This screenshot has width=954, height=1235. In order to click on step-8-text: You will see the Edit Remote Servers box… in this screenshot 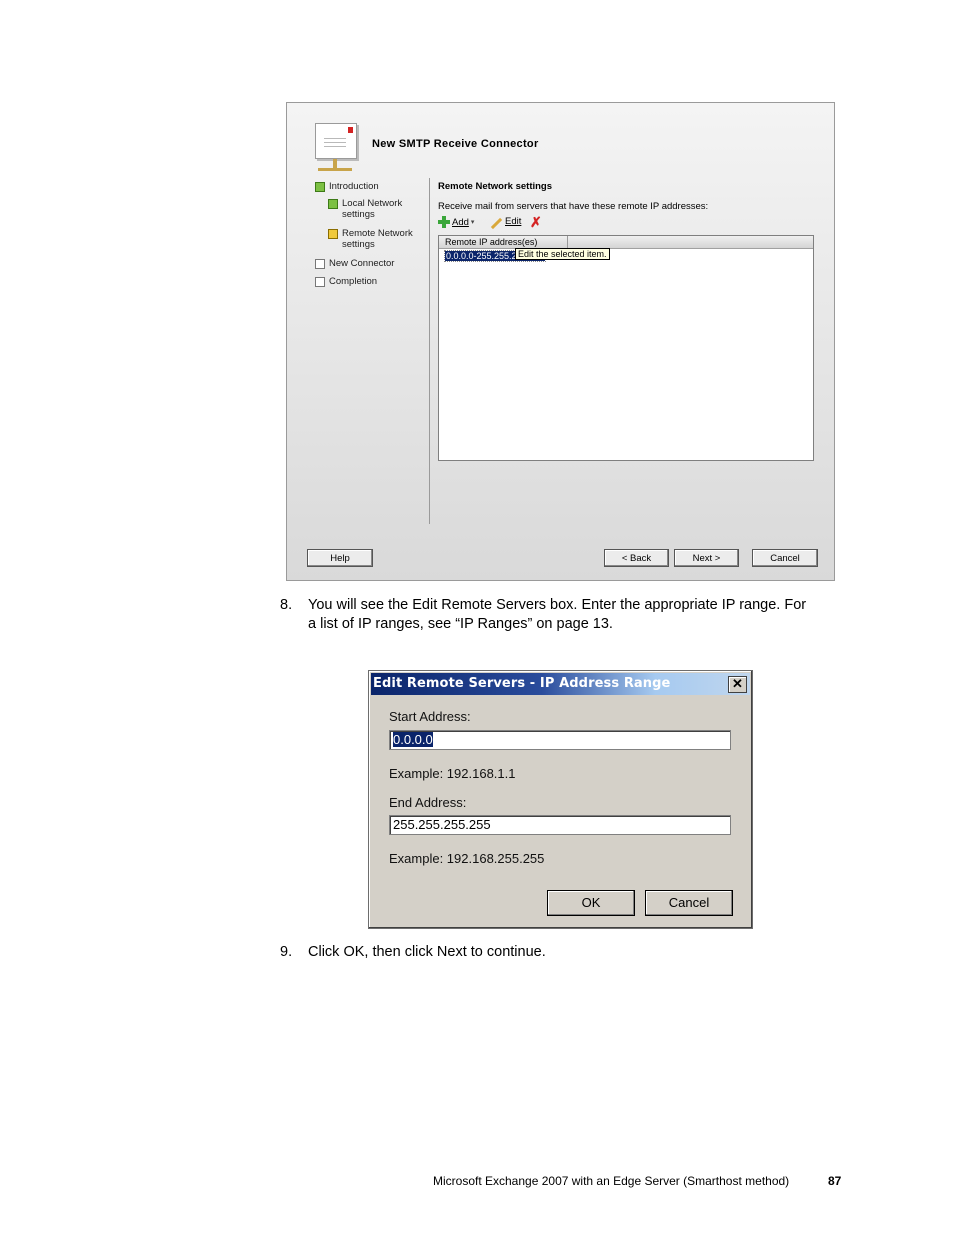, I will do `click(578, 615)`.